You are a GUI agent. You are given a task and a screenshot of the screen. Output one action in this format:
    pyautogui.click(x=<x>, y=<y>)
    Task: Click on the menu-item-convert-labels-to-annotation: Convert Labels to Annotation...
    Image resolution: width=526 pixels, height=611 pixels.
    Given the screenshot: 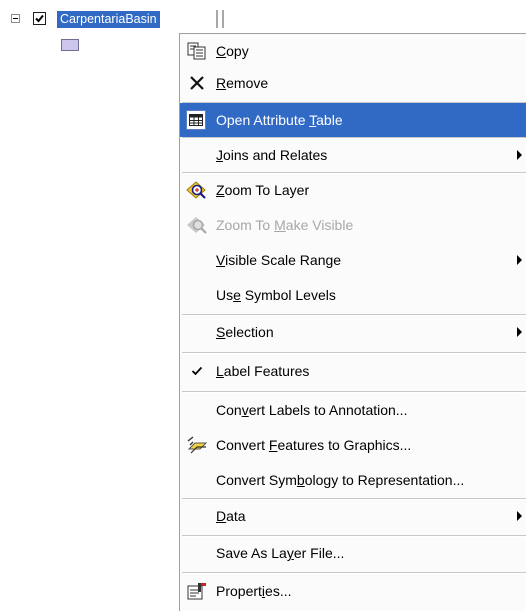 What is the action you would take?
    pyautogui.click(x=353, y=410)
    